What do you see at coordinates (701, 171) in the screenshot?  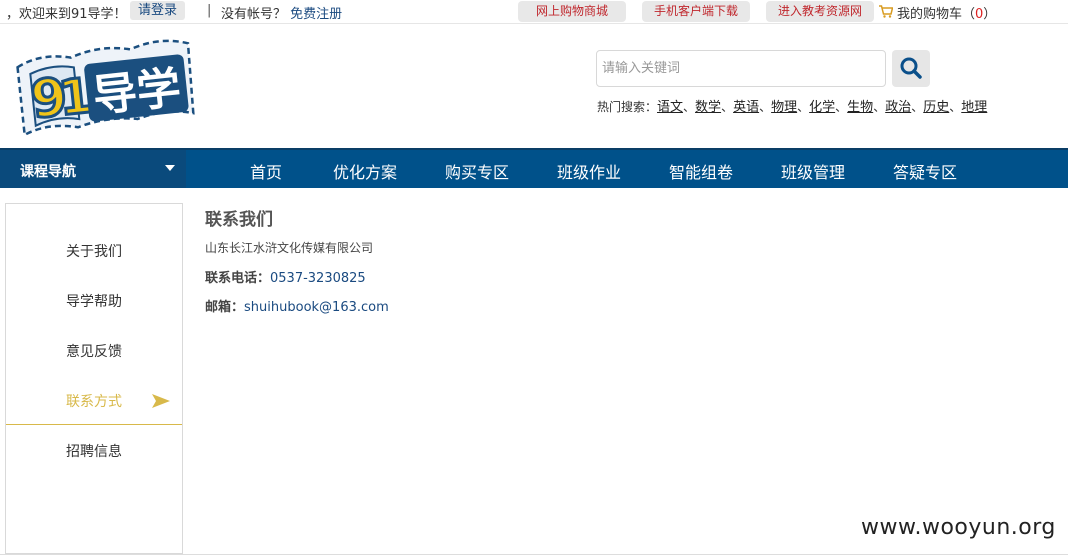 I see `nav-item-smart-paper: 智能组卷` at bounding box center [701, 171].